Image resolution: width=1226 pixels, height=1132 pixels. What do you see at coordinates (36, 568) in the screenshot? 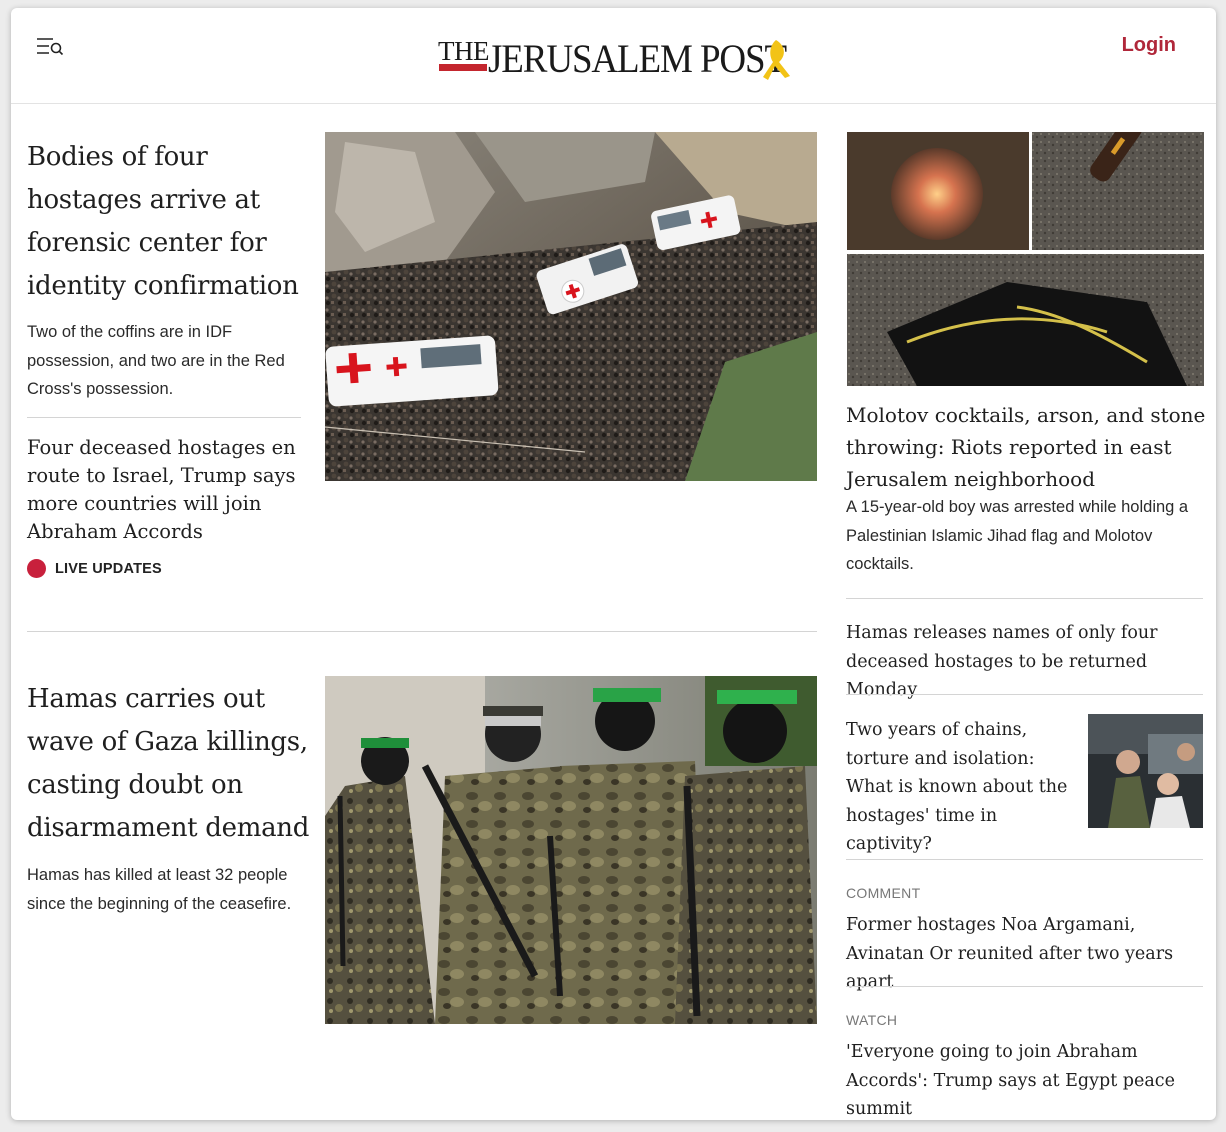
I see `live-dot-icon` at bounding box center [36, 568].